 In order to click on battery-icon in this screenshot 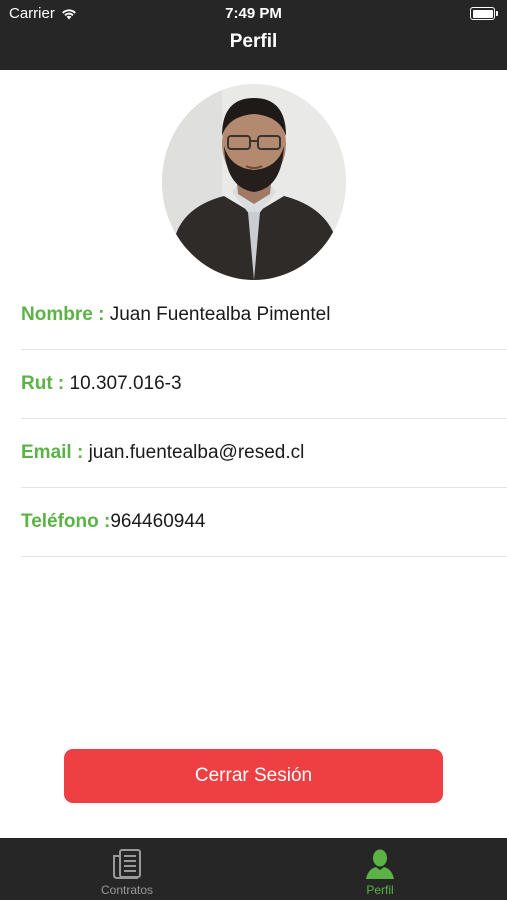, I will do `click(484, 13)`.